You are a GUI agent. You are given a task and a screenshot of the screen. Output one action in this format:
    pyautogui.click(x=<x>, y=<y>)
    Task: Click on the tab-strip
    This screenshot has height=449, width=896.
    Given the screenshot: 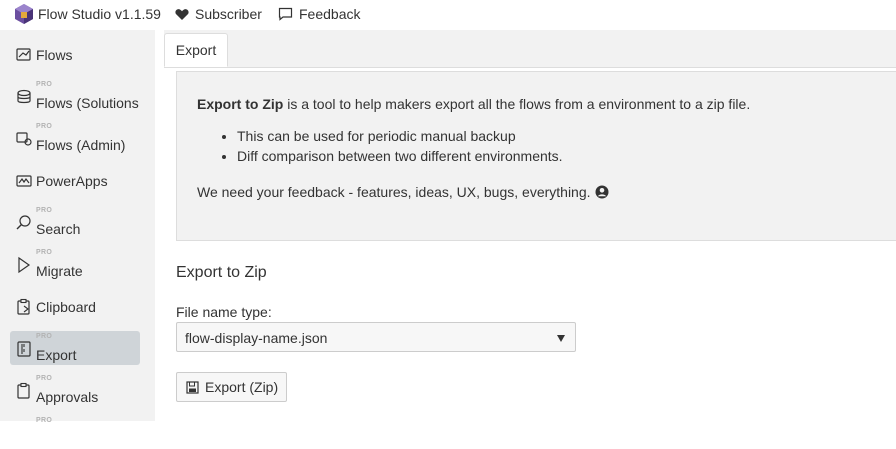 What is the action you would take?
    pyautogui.click(x=530, y=49)
    